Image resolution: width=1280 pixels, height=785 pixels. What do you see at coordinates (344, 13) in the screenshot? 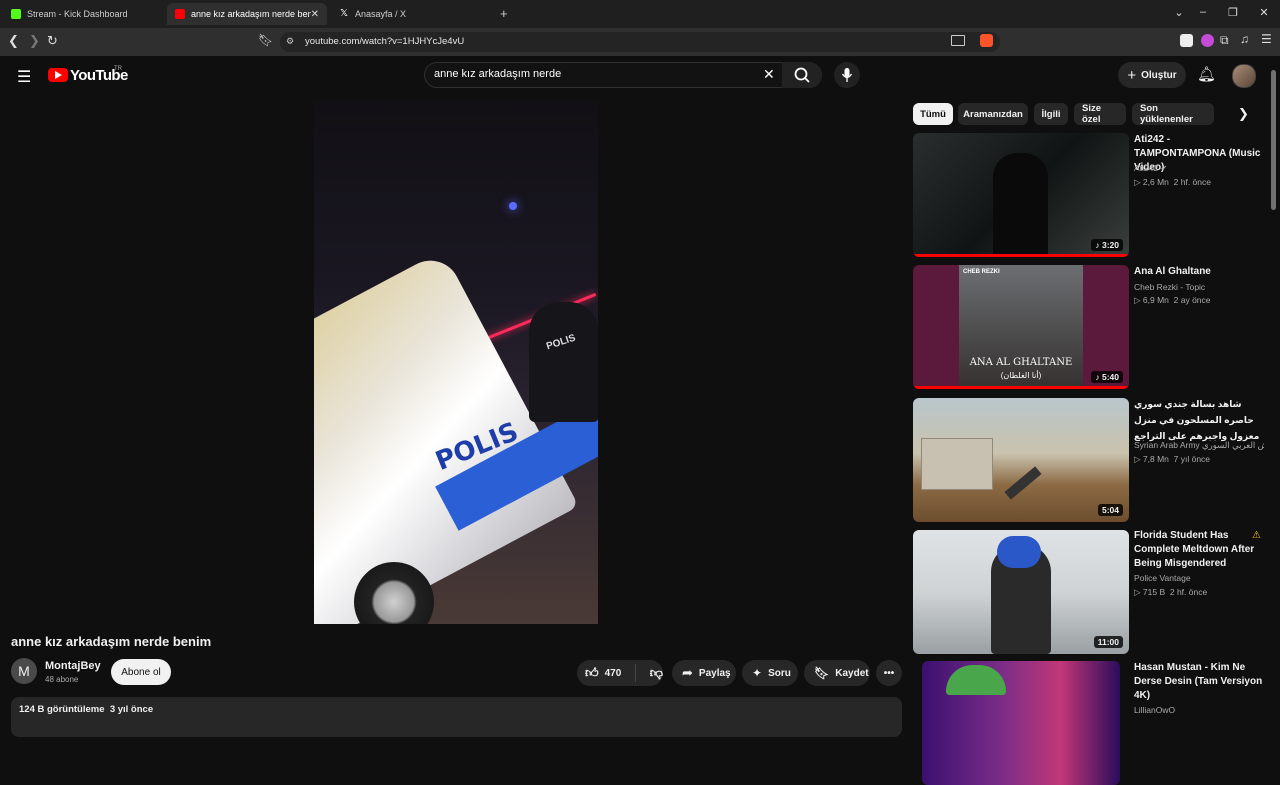
I see `x-favicon-icon: 𝕏` at bounding box center [344, 13].